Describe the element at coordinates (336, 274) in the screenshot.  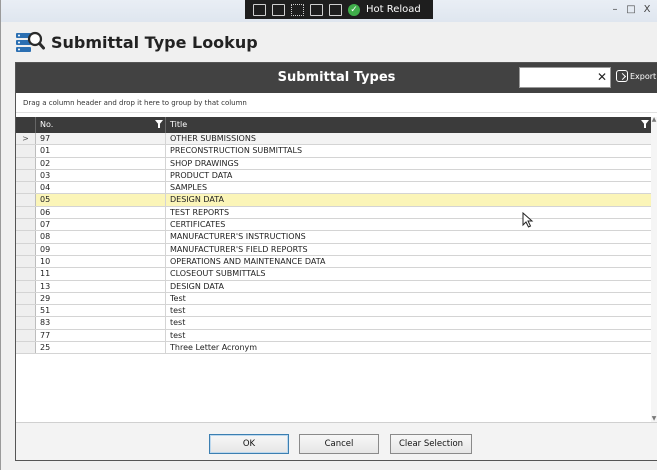
I see `table-row: 11 CLOSEOUT SUBMITTALS` at that location.